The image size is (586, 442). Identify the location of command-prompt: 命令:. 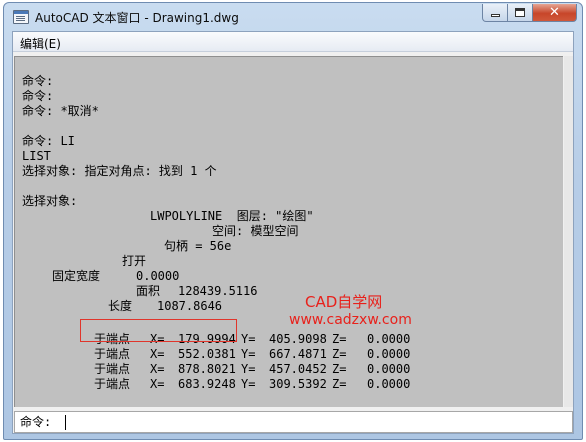
(36, 422).